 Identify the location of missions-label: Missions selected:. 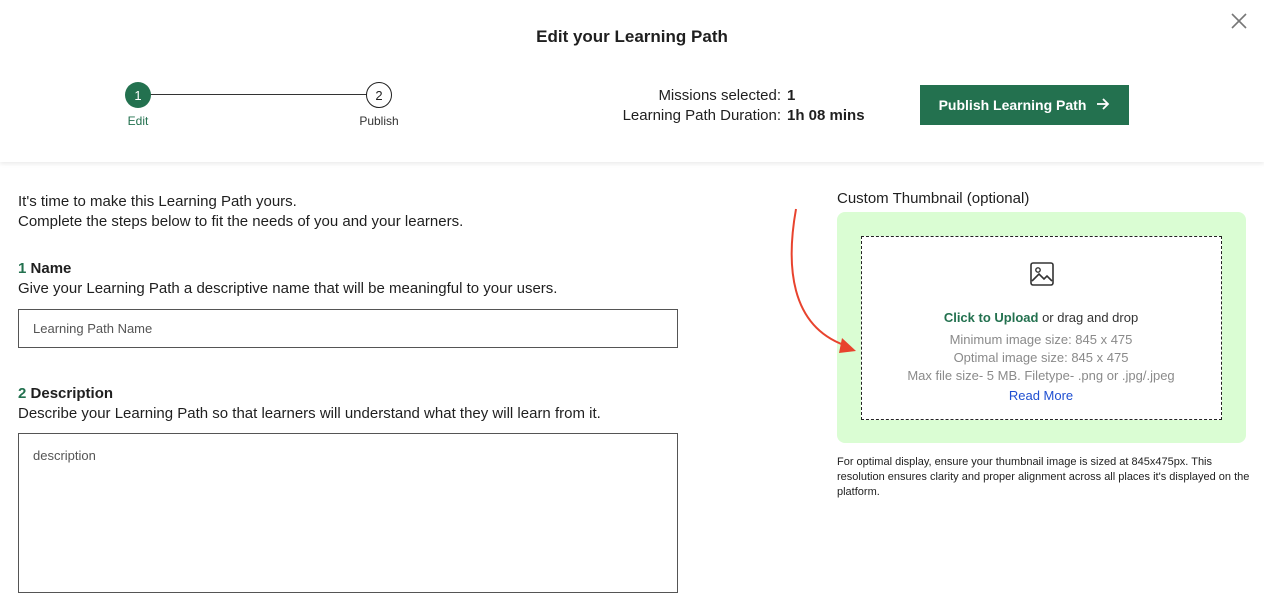
(719, 95).